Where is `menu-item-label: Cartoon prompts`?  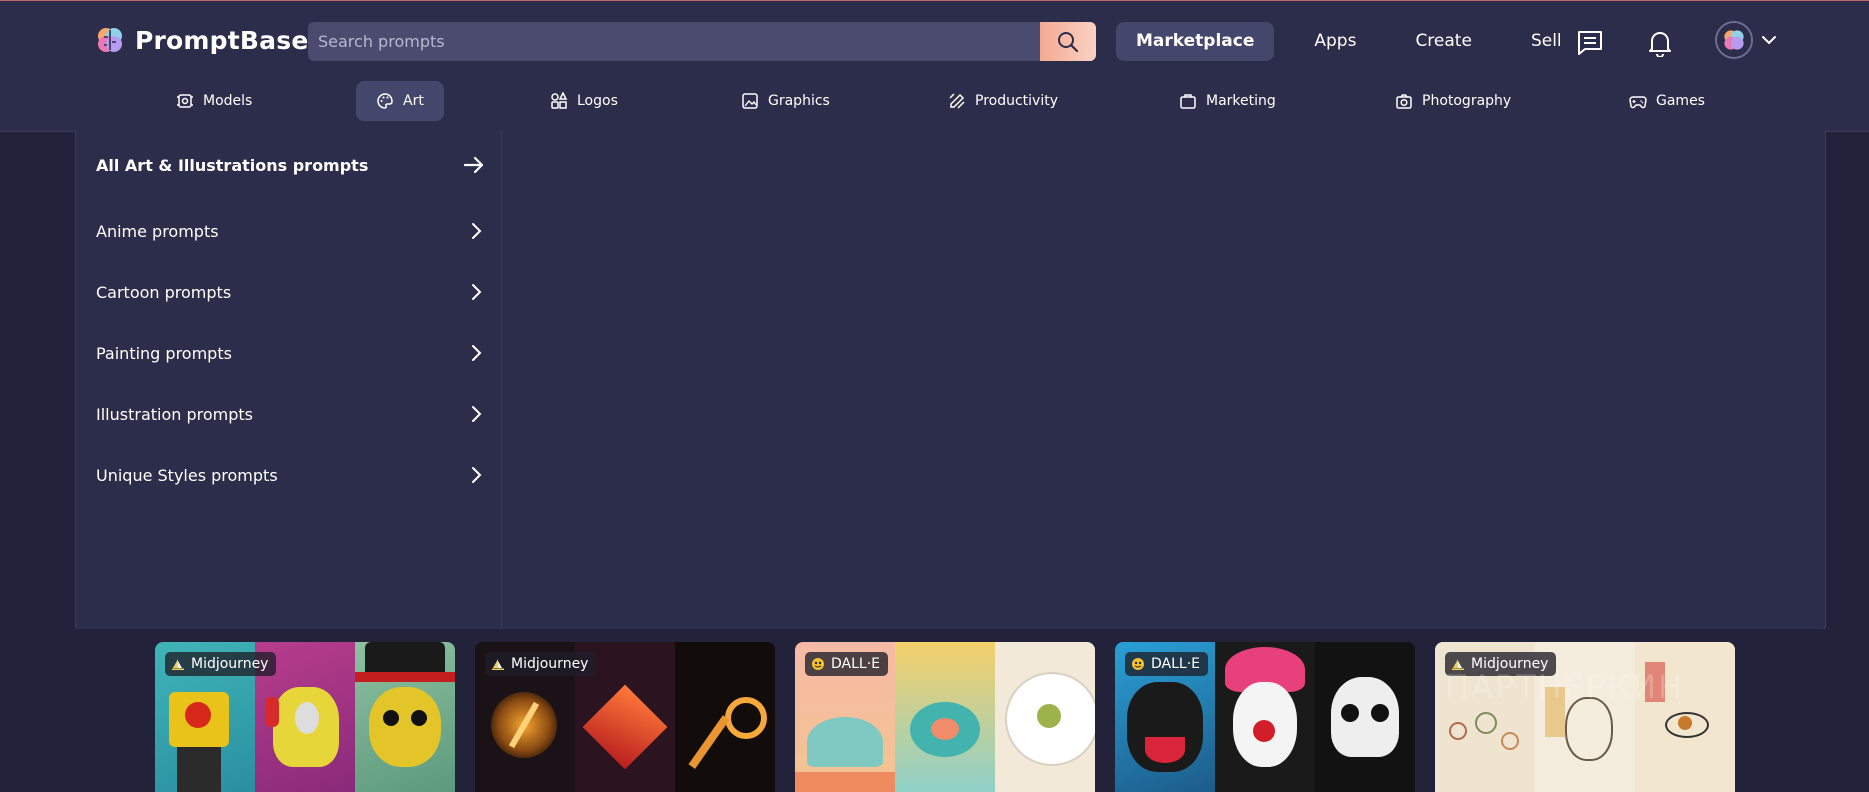 menu-item-label: Cartoon prompts is located at coordinates (164, 292).